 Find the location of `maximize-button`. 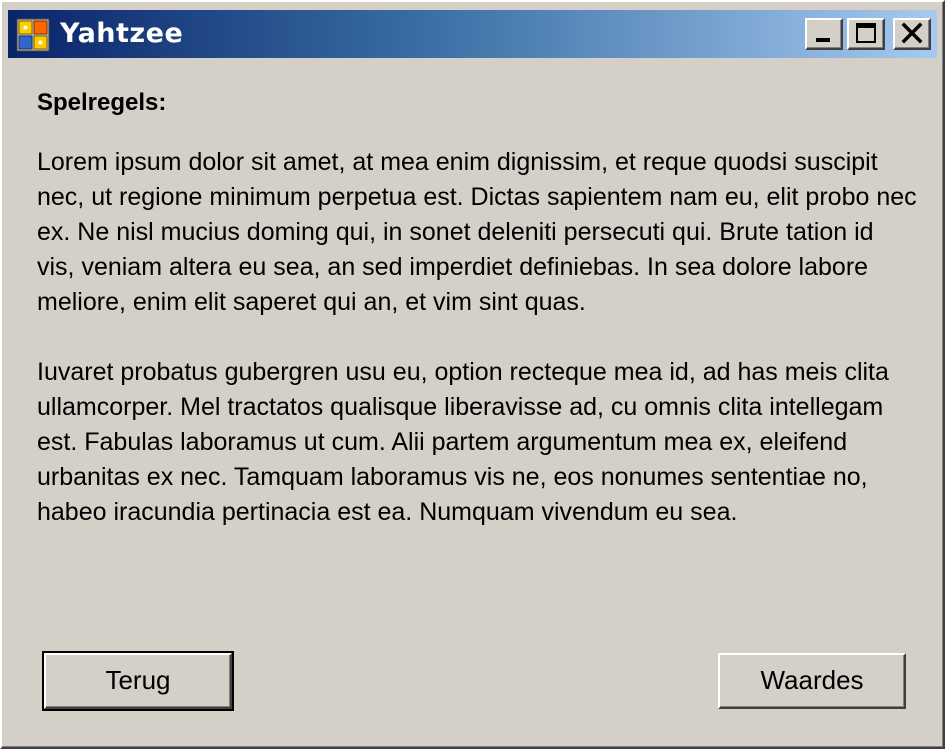

maximize-button is located at coordinates (866, 34).